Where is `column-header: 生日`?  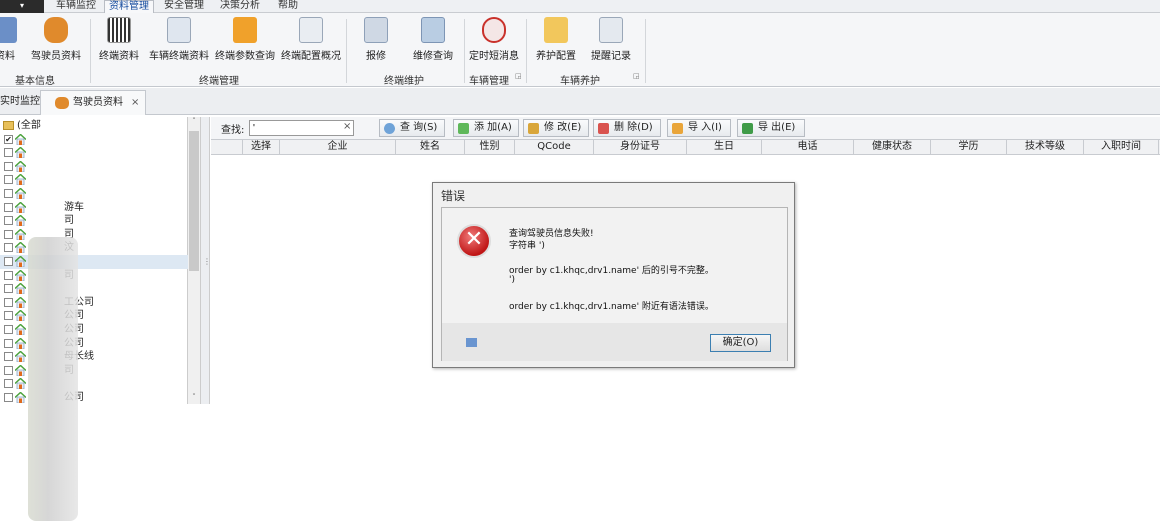
column-header: 生日 is located at coordinates (724, 147).